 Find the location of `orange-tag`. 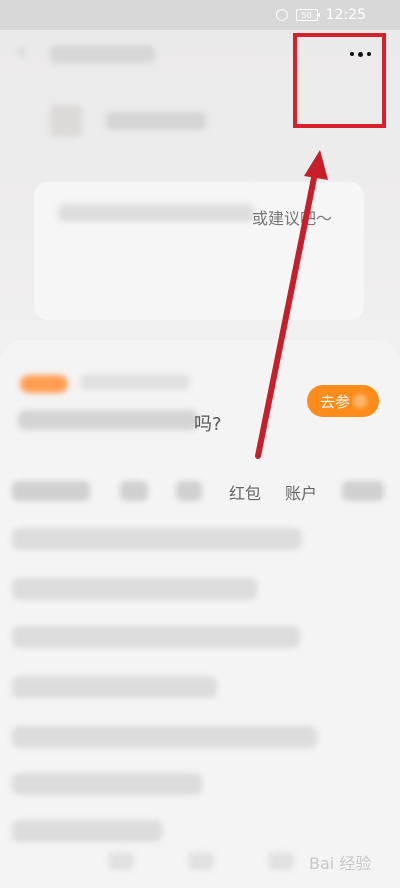

orange-tag is located at coordinates (44, 384).